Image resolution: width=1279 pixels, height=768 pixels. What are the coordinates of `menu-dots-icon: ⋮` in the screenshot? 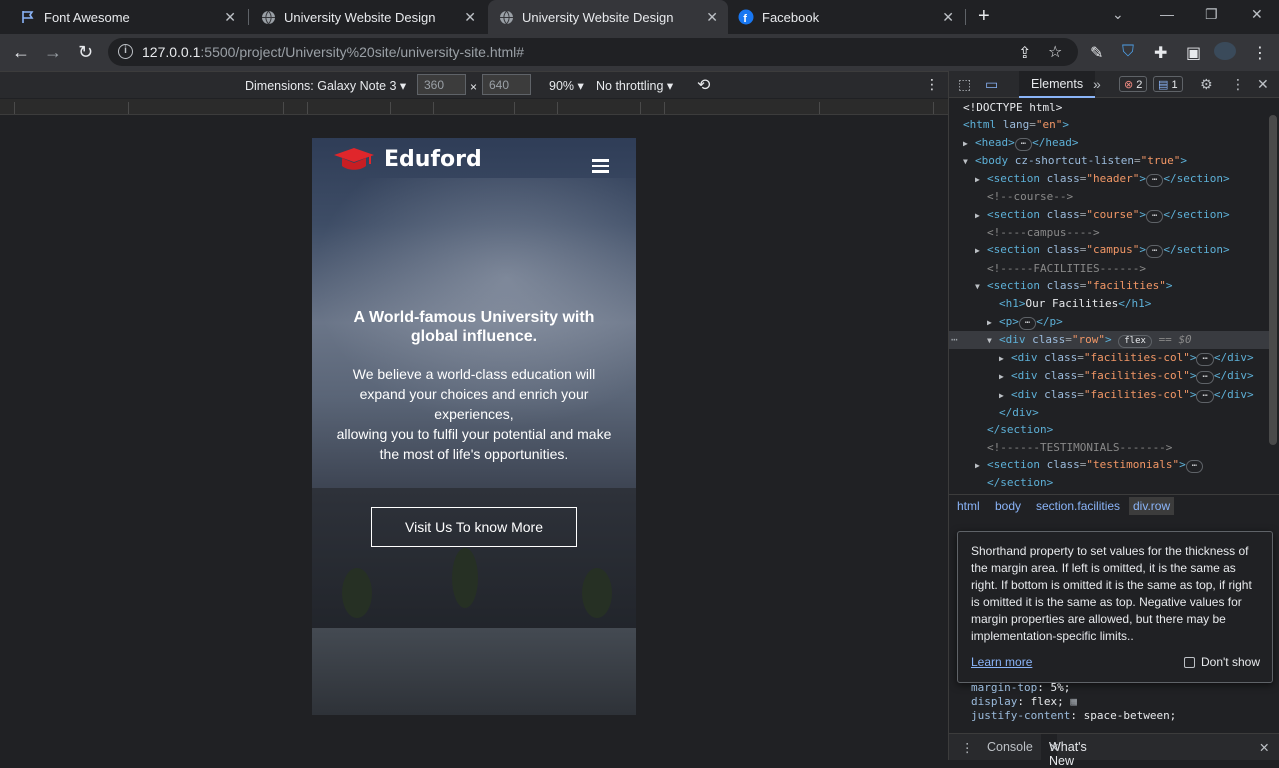 It's located at (1260, 53).